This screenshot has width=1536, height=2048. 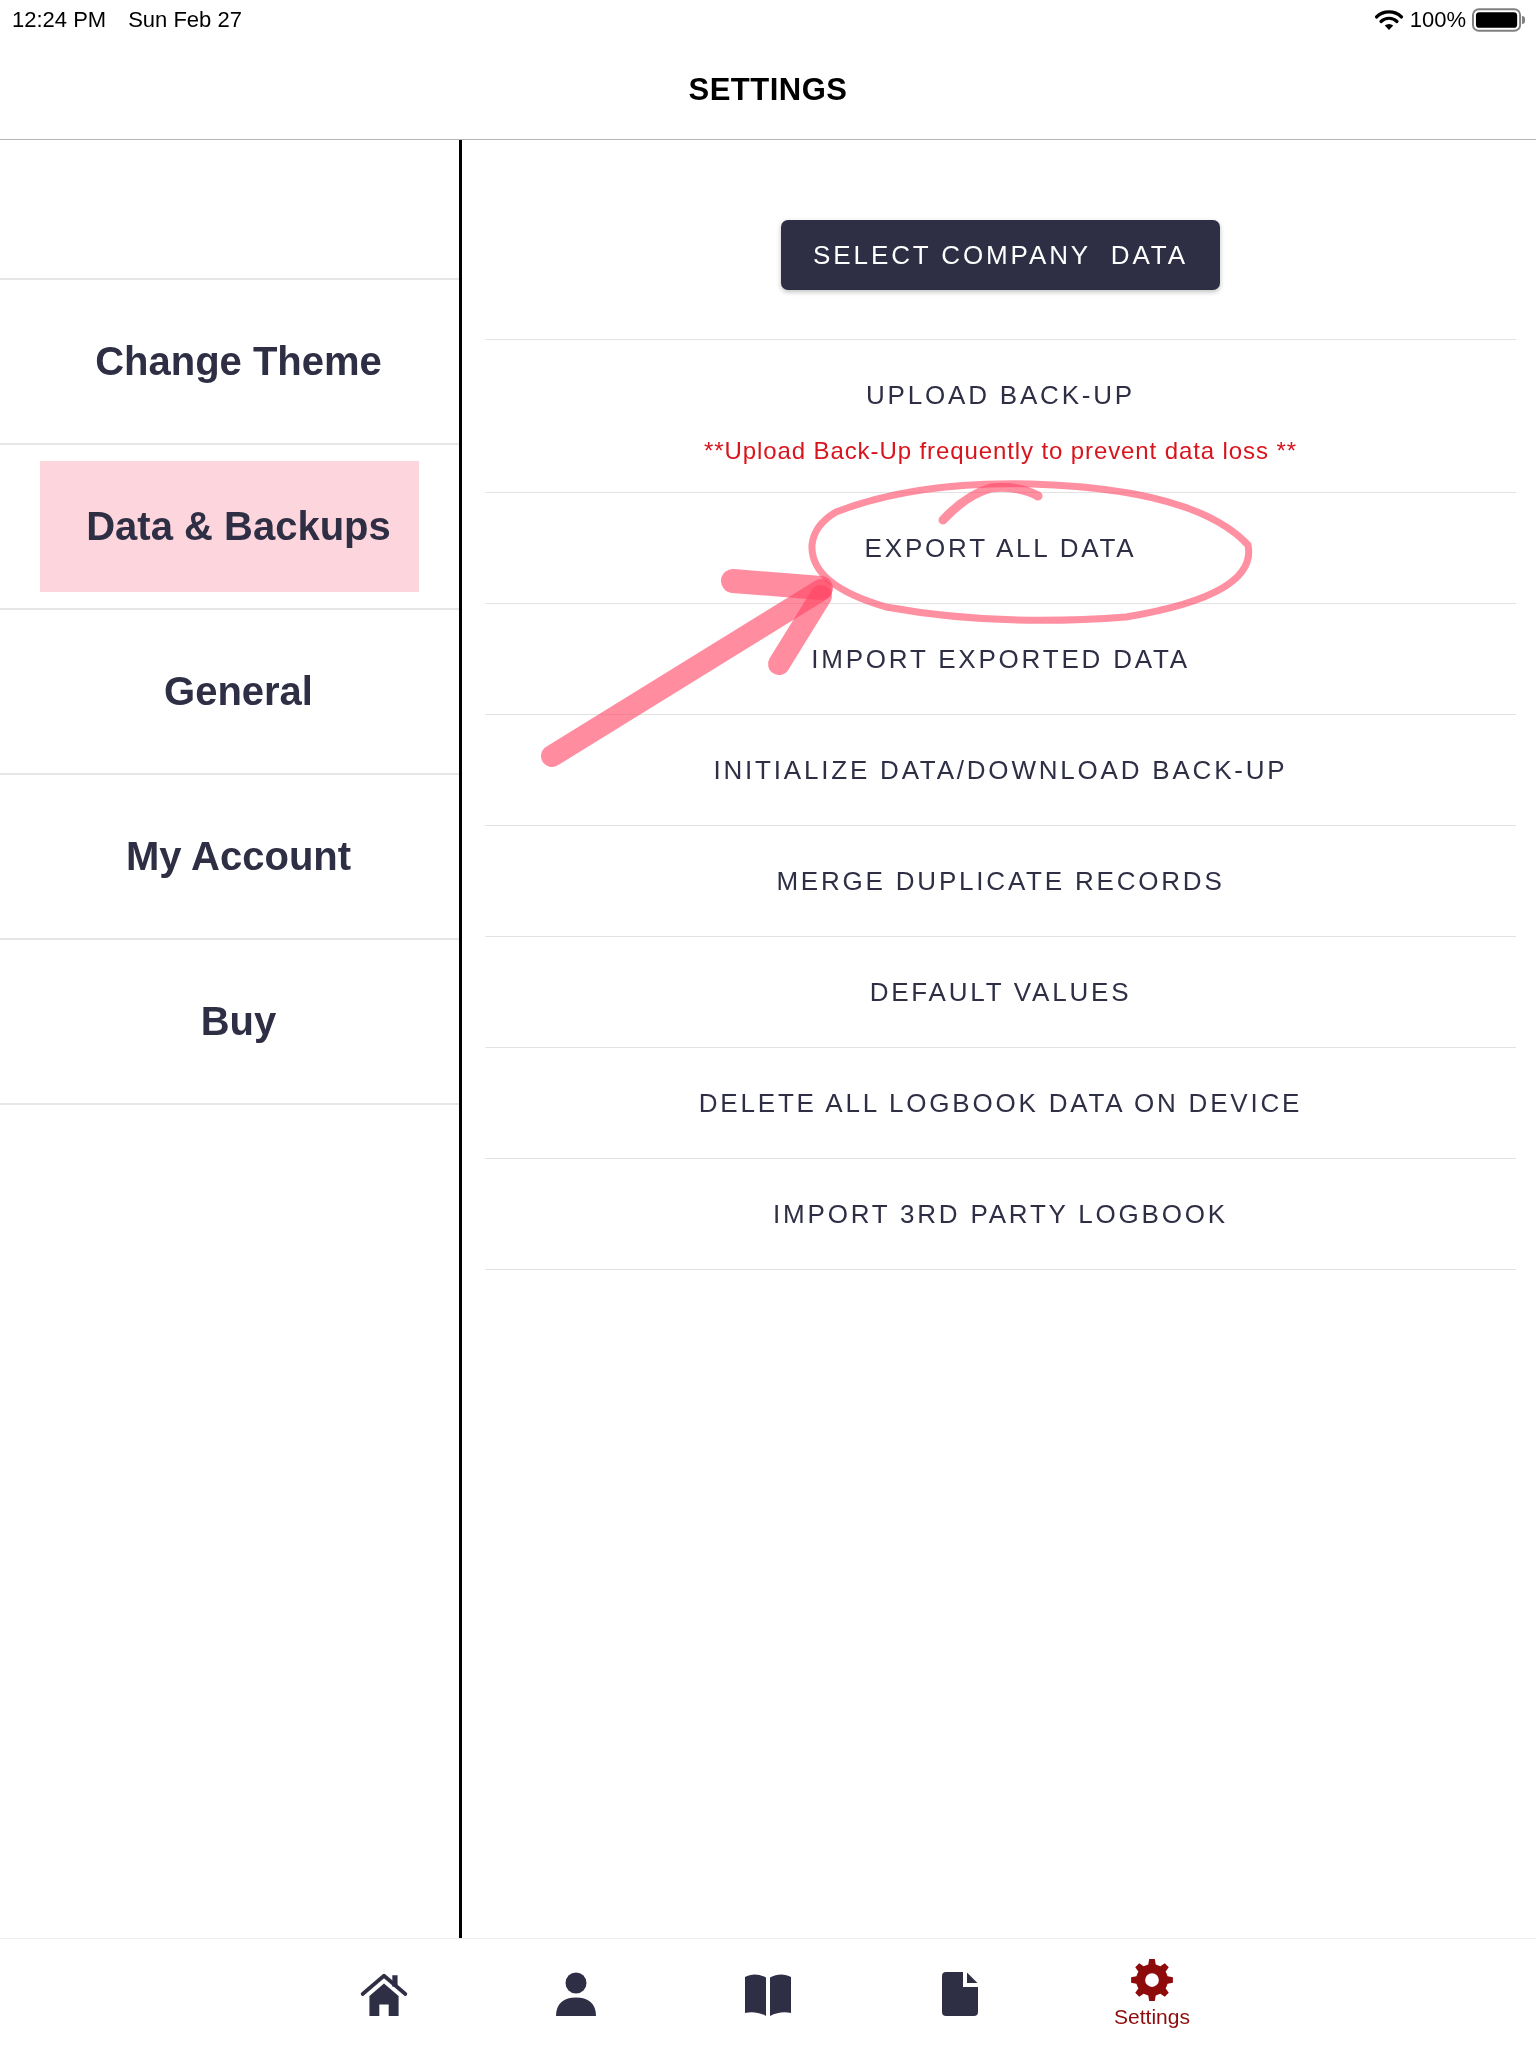 What do you see at coordinates (1000, 1103) in the screenshot?
I see `settings-option: DELETE ALL LOGBOOK DATA ON DEVICE` at bounding box center [1000, 1103].